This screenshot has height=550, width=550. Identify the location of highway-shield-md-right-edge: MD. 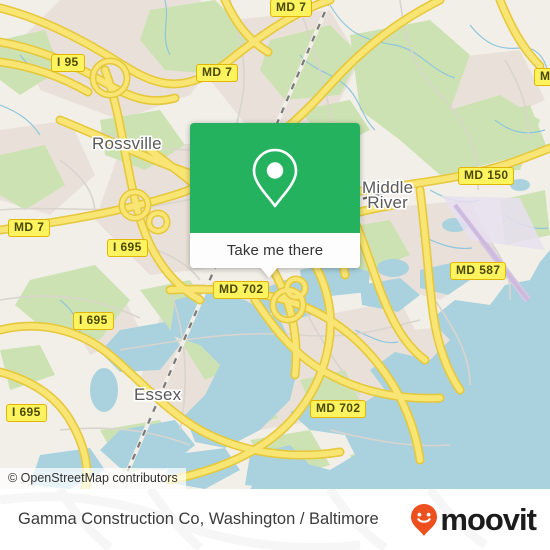
(542, 77).